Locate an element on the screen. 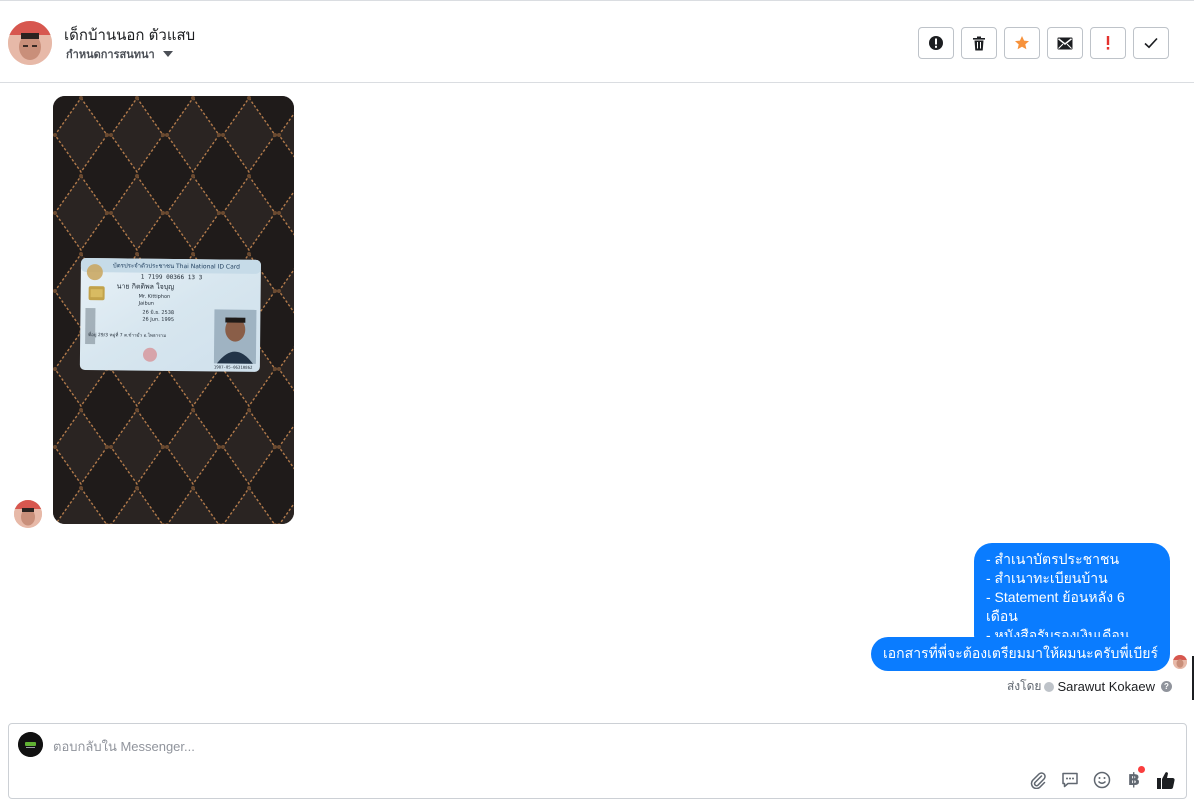  payment-button: ฿ is located at coordinates (1134, 778).